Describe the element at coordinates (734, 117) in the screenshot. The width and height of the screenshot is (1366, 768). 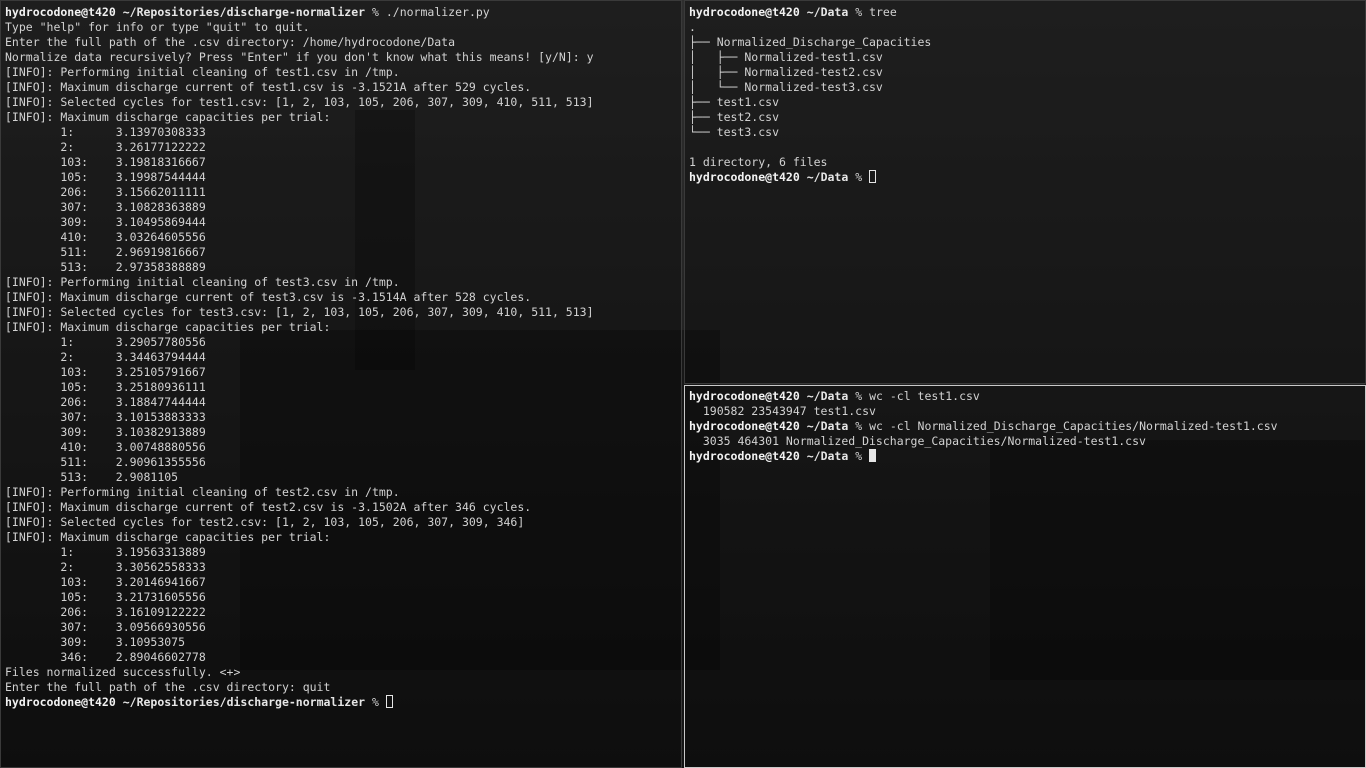
I see `tree-line: ├── test2.csv` at that location.